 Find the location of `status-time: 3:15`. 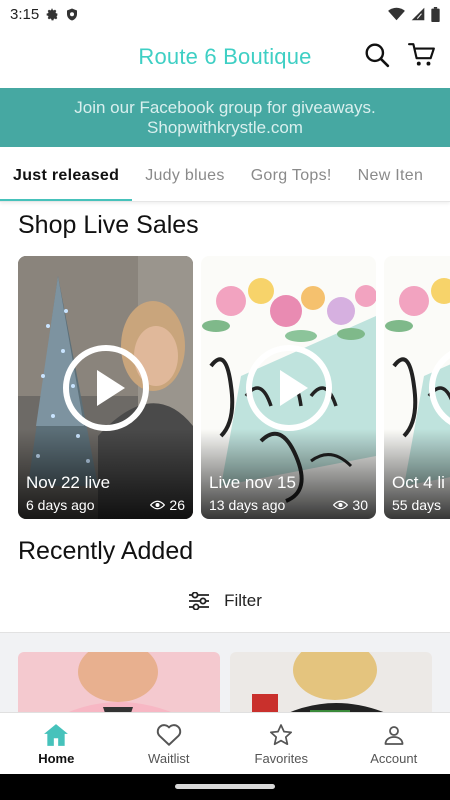

status-time: 3:15 is located at coordinates (25, 14).